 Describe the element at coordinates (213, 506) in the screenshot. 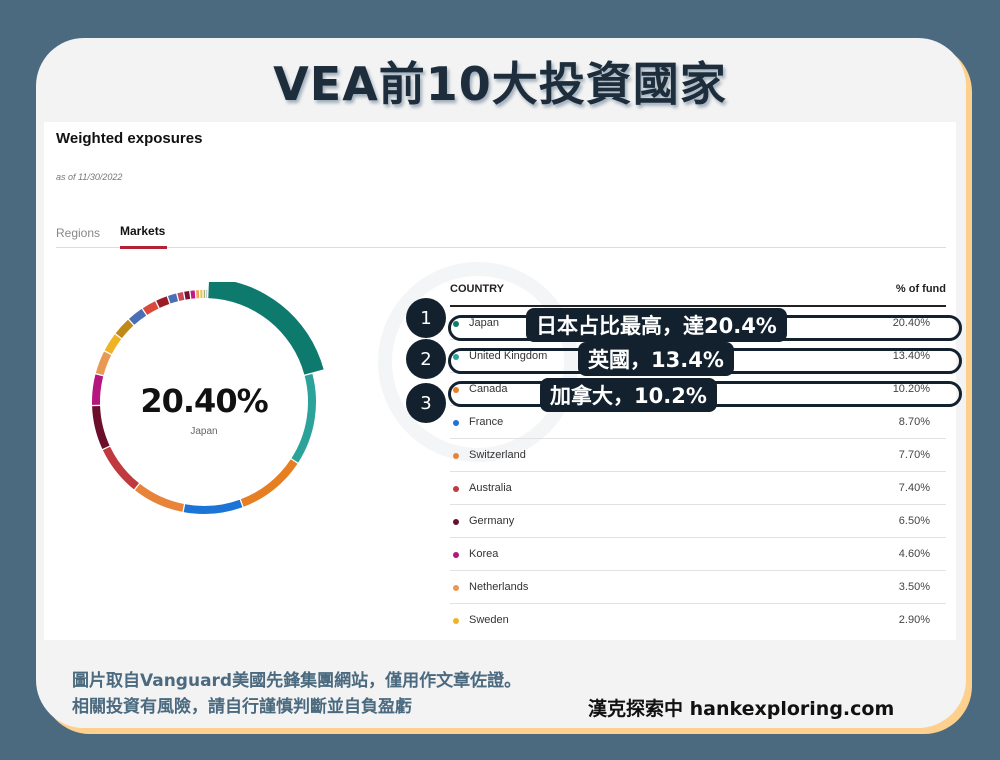

I see `donut-slice-france` at that location.